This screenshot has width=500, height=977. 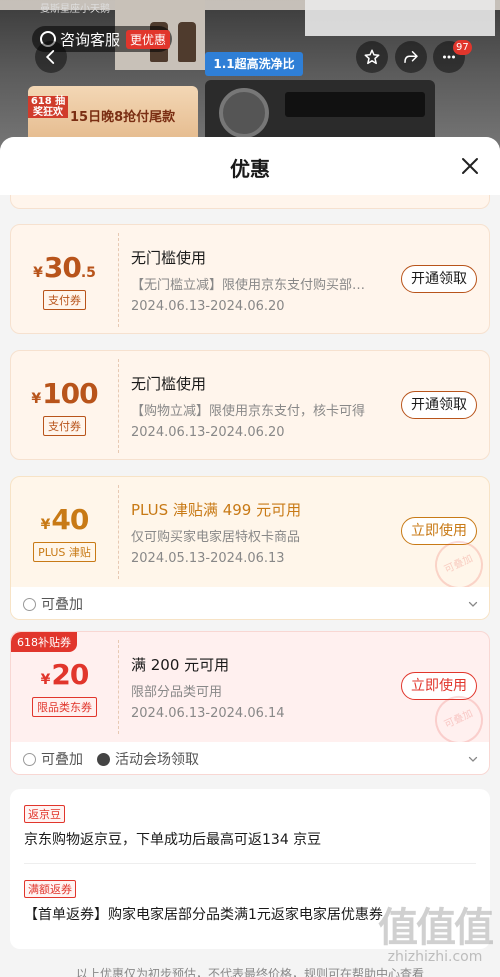 What do you see at coordinates (208, 558) in the screenshot?
I see `coupon-date: 2024.05.13-2024.06.13` at bounding box center [208, 558].